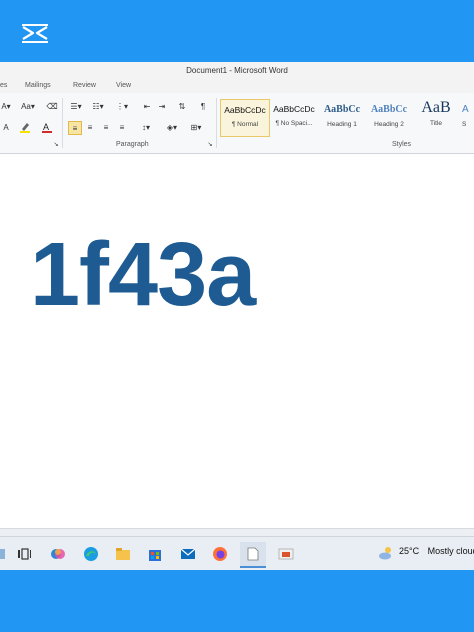 The width and height of the screenshot is (474, 632). Describe the element at coordinates (122, 106) in the screenshot. I see `multilevel-list-icon: ⋮▾` at that location.